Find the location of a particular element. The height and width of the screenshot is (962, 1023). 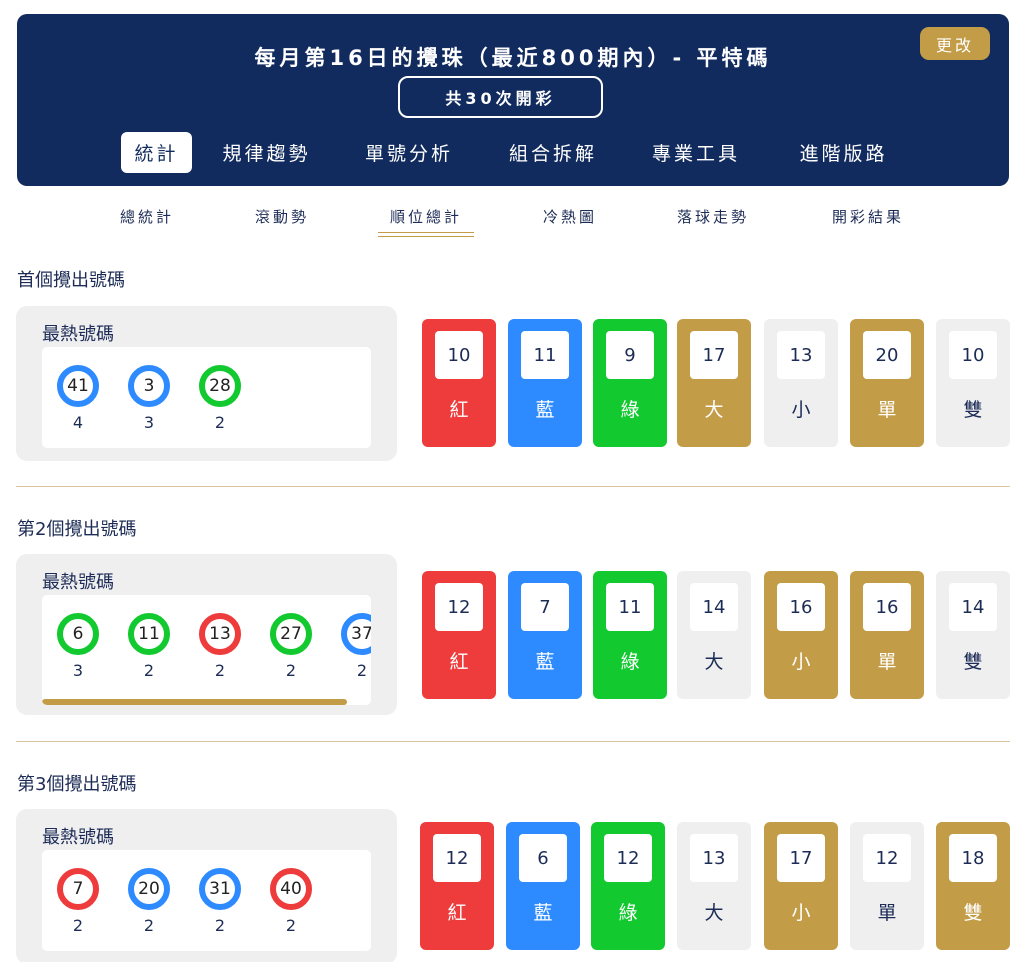

tile-value: 7 is located at coordinates (545, 607).